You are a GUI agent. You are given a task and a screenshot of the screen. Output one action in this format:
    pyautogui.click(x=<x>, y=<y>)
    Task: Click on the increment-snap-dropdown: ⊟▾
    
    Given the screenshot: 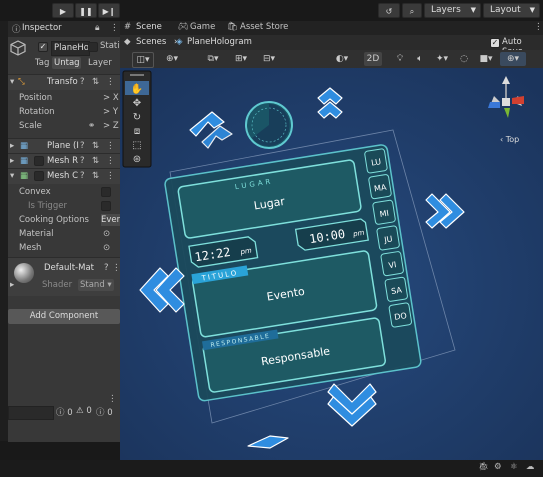 What is the action you would take?
    pyautogui.click(x=269, y=59)
    